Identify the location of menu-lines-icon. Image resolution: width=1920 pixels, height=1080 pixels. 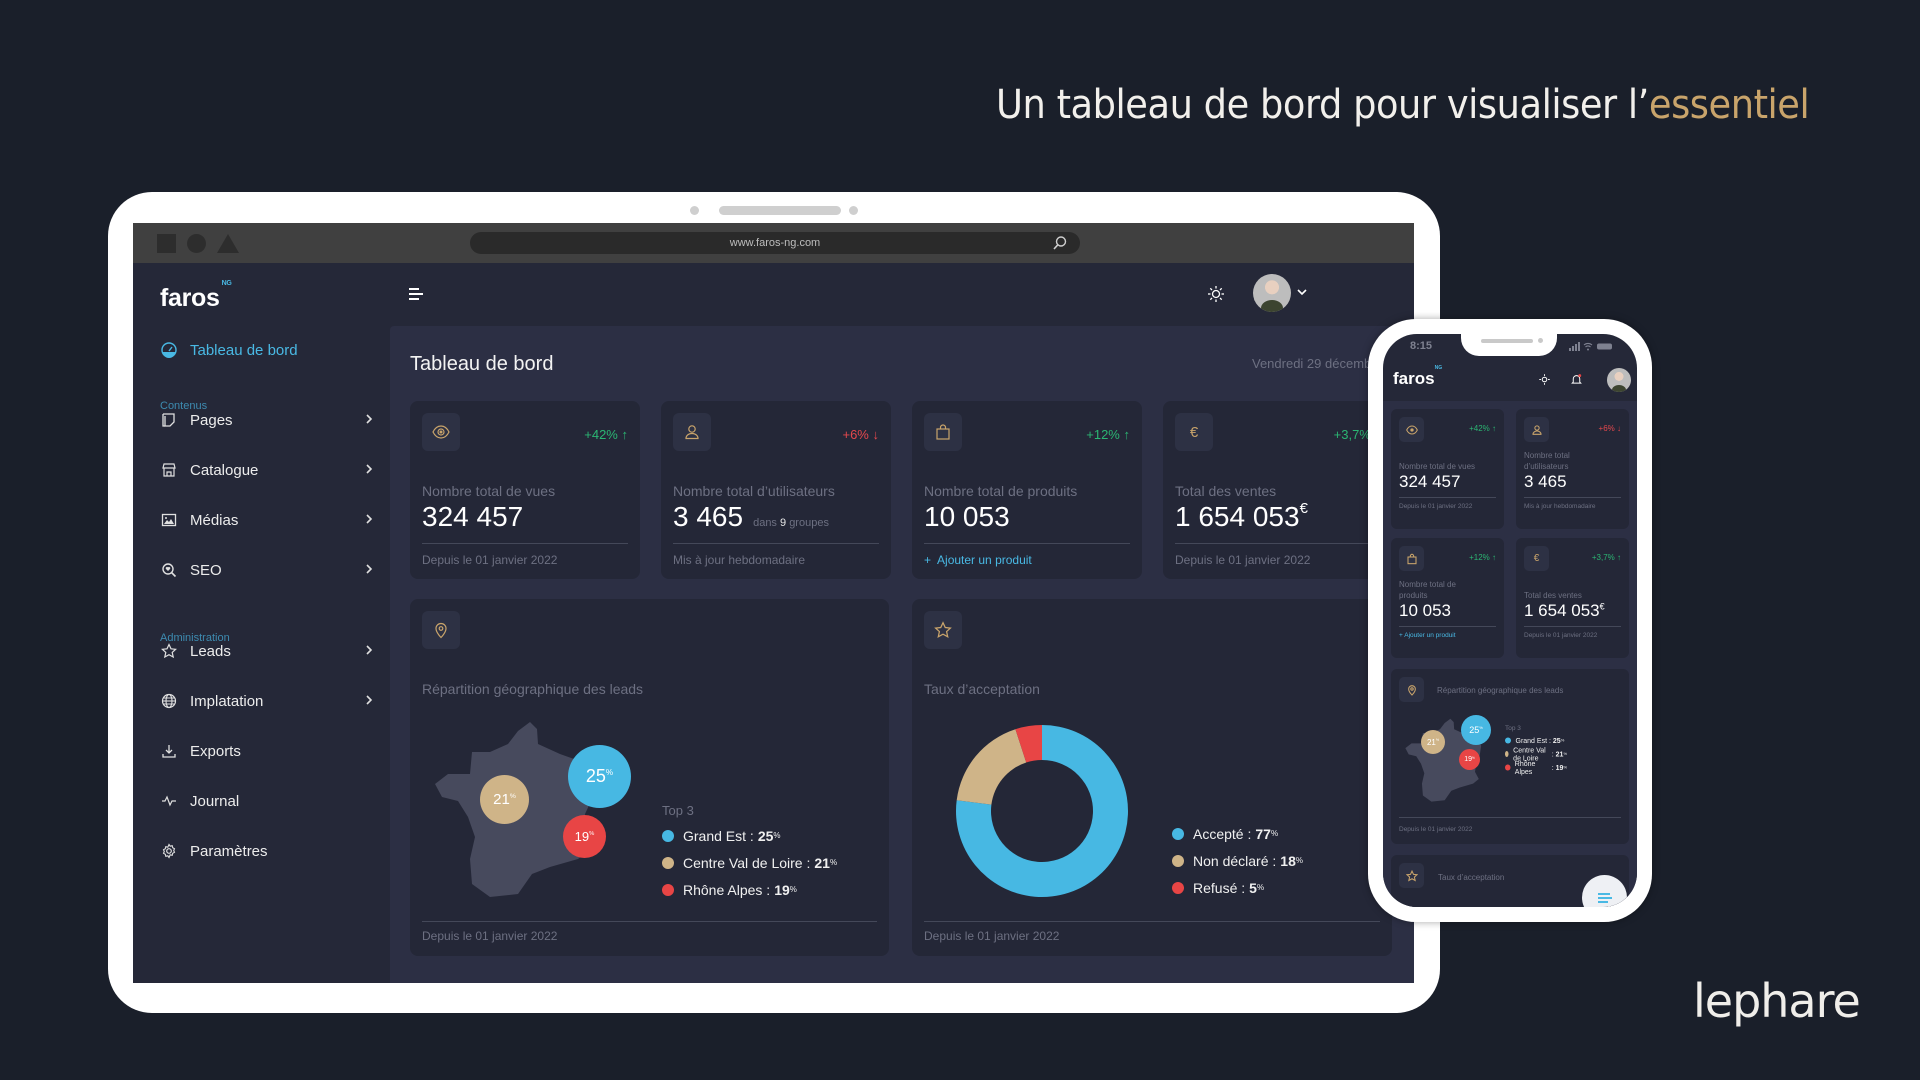
(1604, 898).